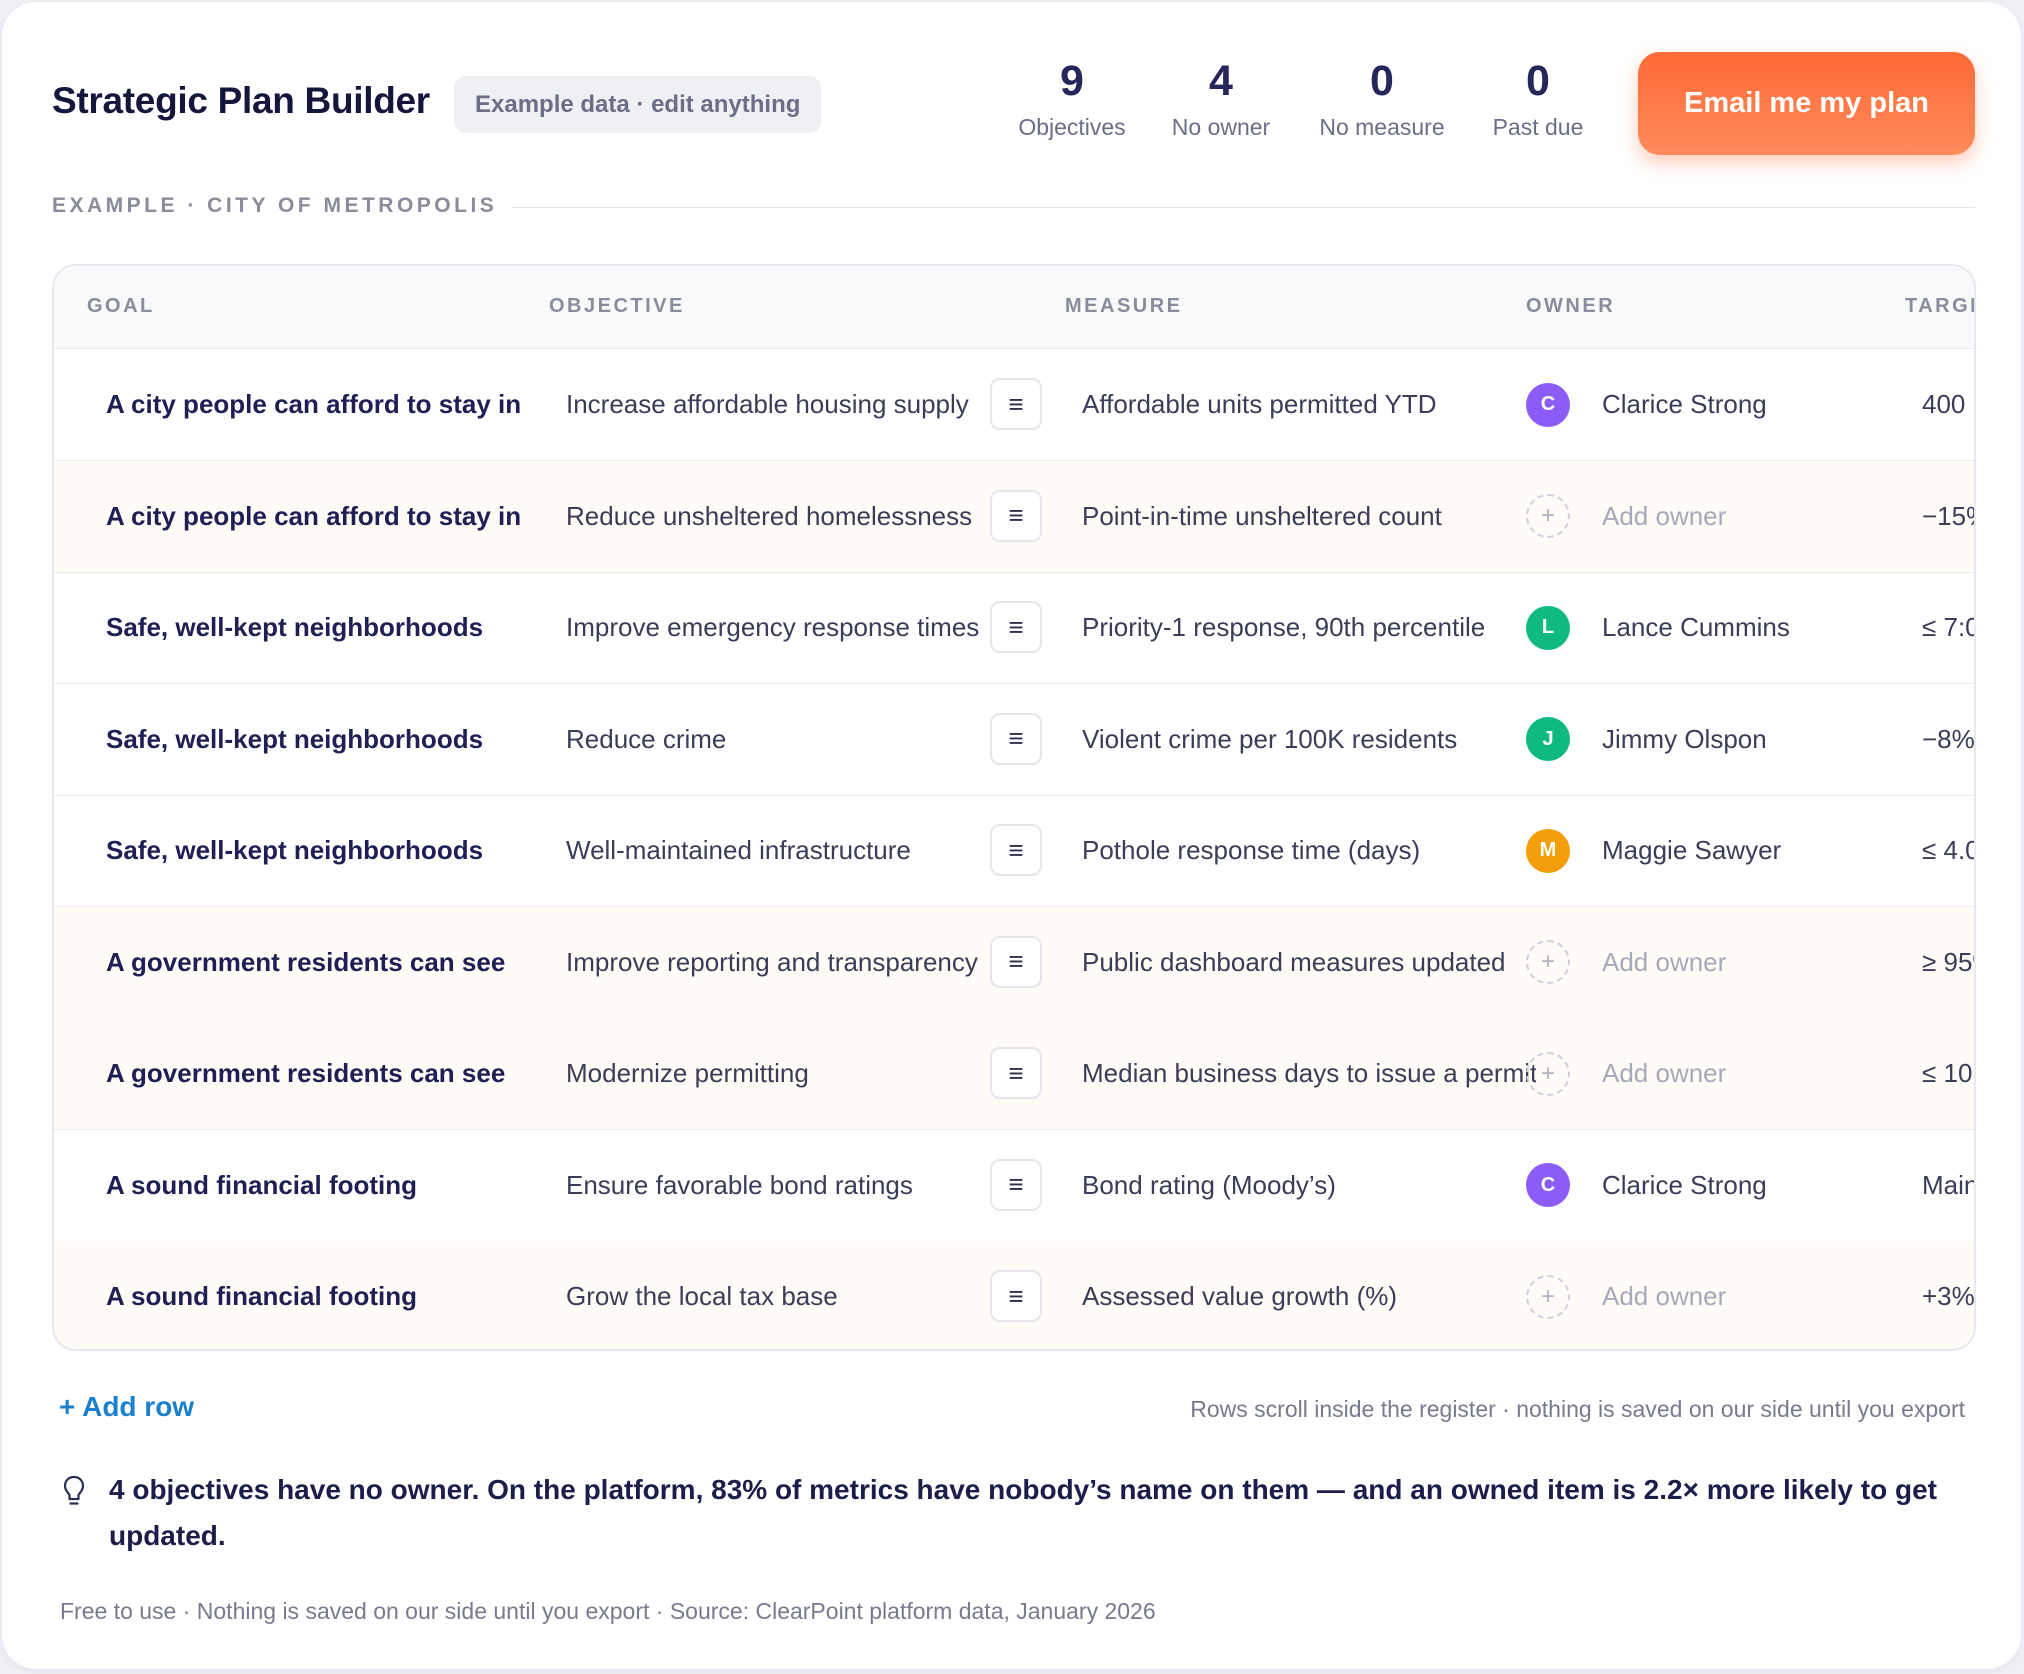 This screenshot has width=2024, height=1674. What do you see at coordinates (1072, 81) in the screenshot?
I see `stat-value: 9` at bounding box center [1072, 81].